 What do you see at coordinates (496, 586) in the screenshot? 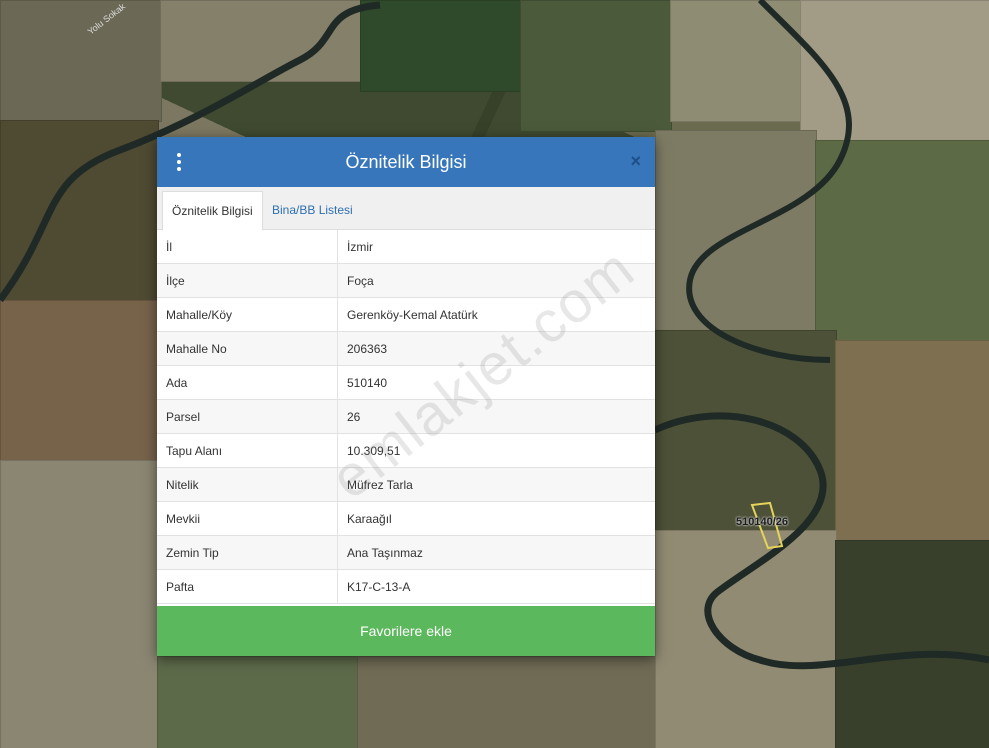
I see `row-value: K17-C-13-A` at bounding box center [496, 586].